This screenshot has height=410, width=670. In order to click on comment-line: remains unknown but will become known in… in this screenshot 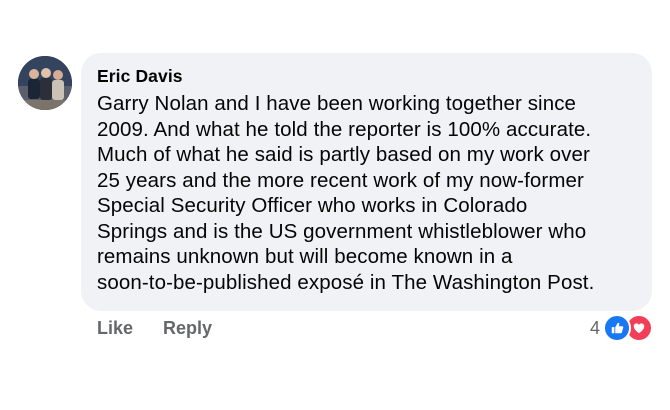, I will do `click(305, 256)`.